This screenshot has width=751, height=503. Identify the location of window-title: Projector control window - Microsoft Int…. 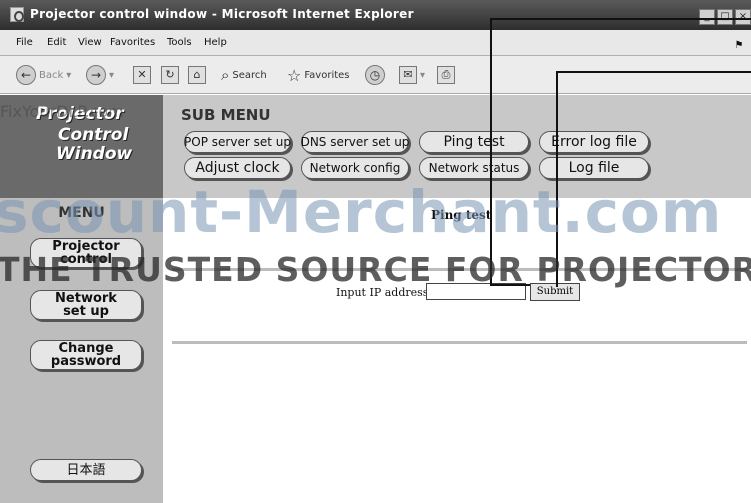
(222, 14).